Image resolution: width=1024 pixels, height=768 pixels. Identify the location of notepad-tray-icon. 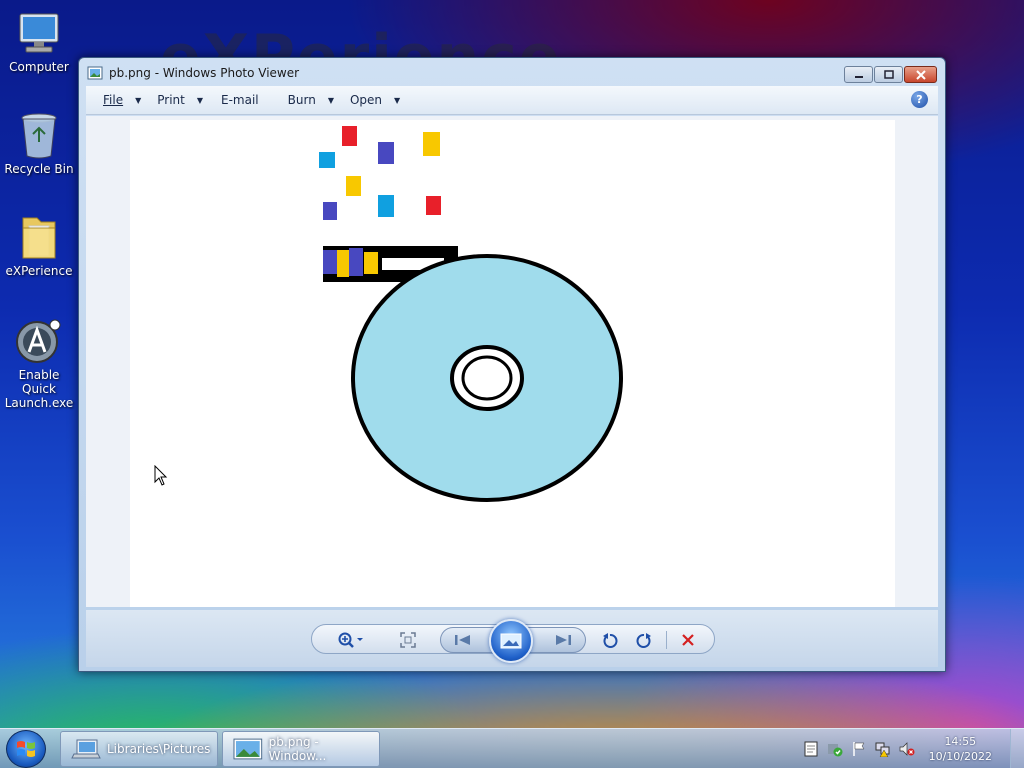
(811, 749).